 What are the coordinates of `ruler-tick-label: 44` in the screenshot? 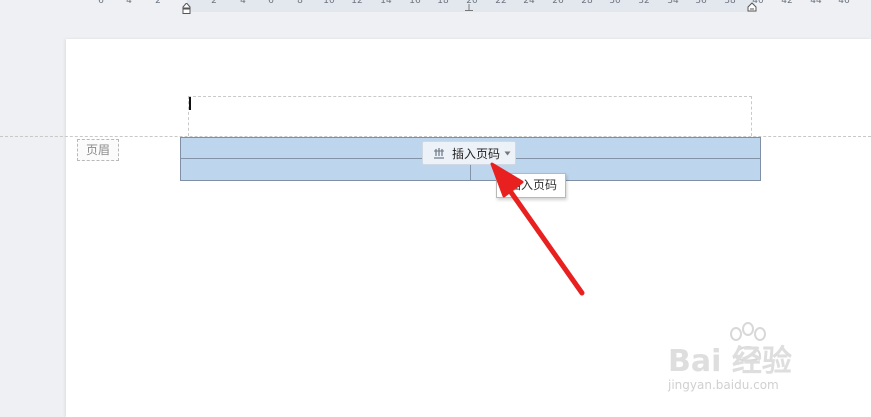 It's located at (816, 3).